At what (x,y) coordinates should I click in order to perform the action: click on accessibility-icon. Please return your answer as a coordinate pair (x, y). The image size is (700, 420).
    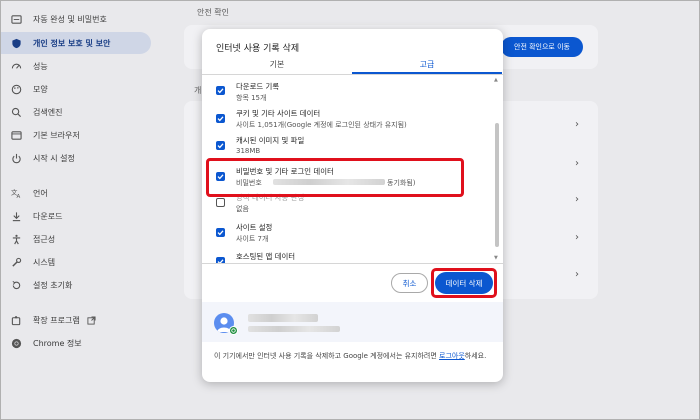
    Looking at the image, I should click on (16, 239).